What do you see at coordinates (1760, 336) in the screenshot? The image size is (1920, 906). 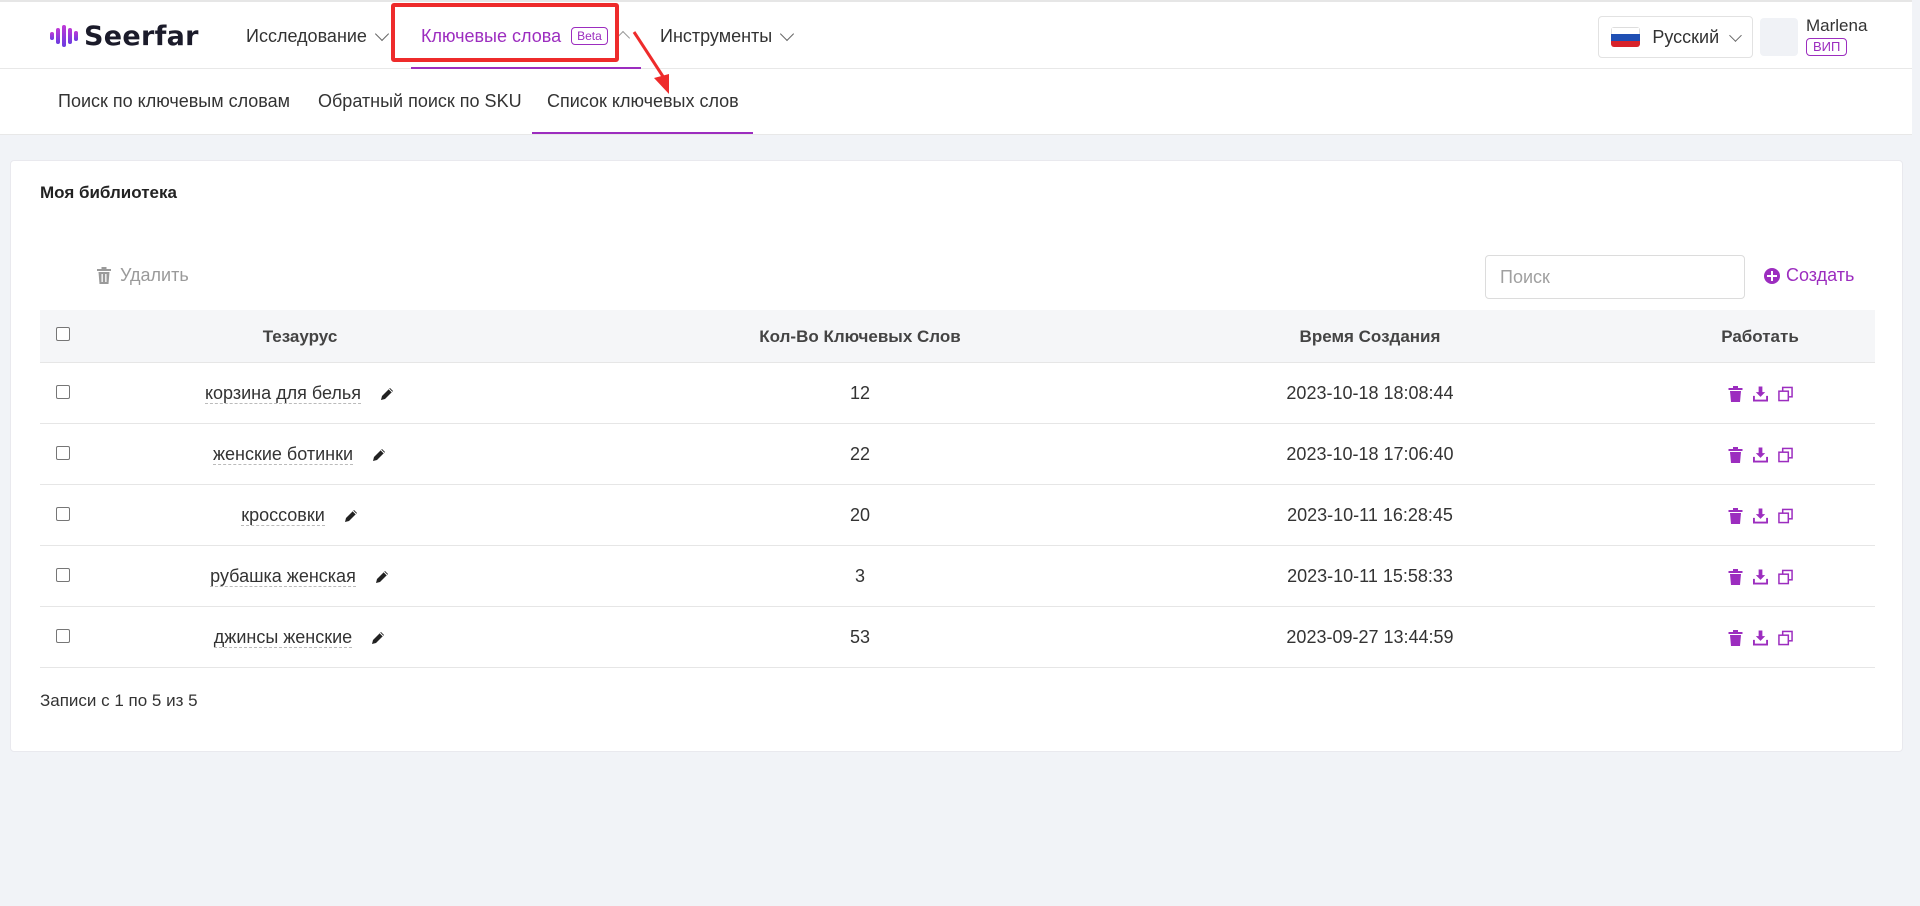 I see `column-header-actions: Работать` at bounding box center [1760, 336].